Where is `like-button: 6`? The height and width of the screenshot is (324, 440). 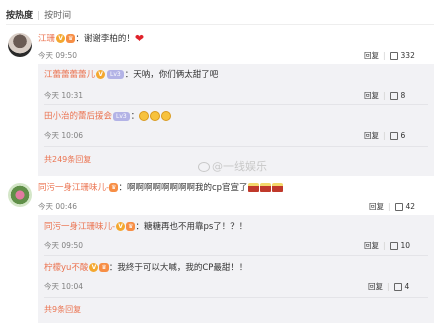 like-button: 6 is located at coordinates (397, 135).